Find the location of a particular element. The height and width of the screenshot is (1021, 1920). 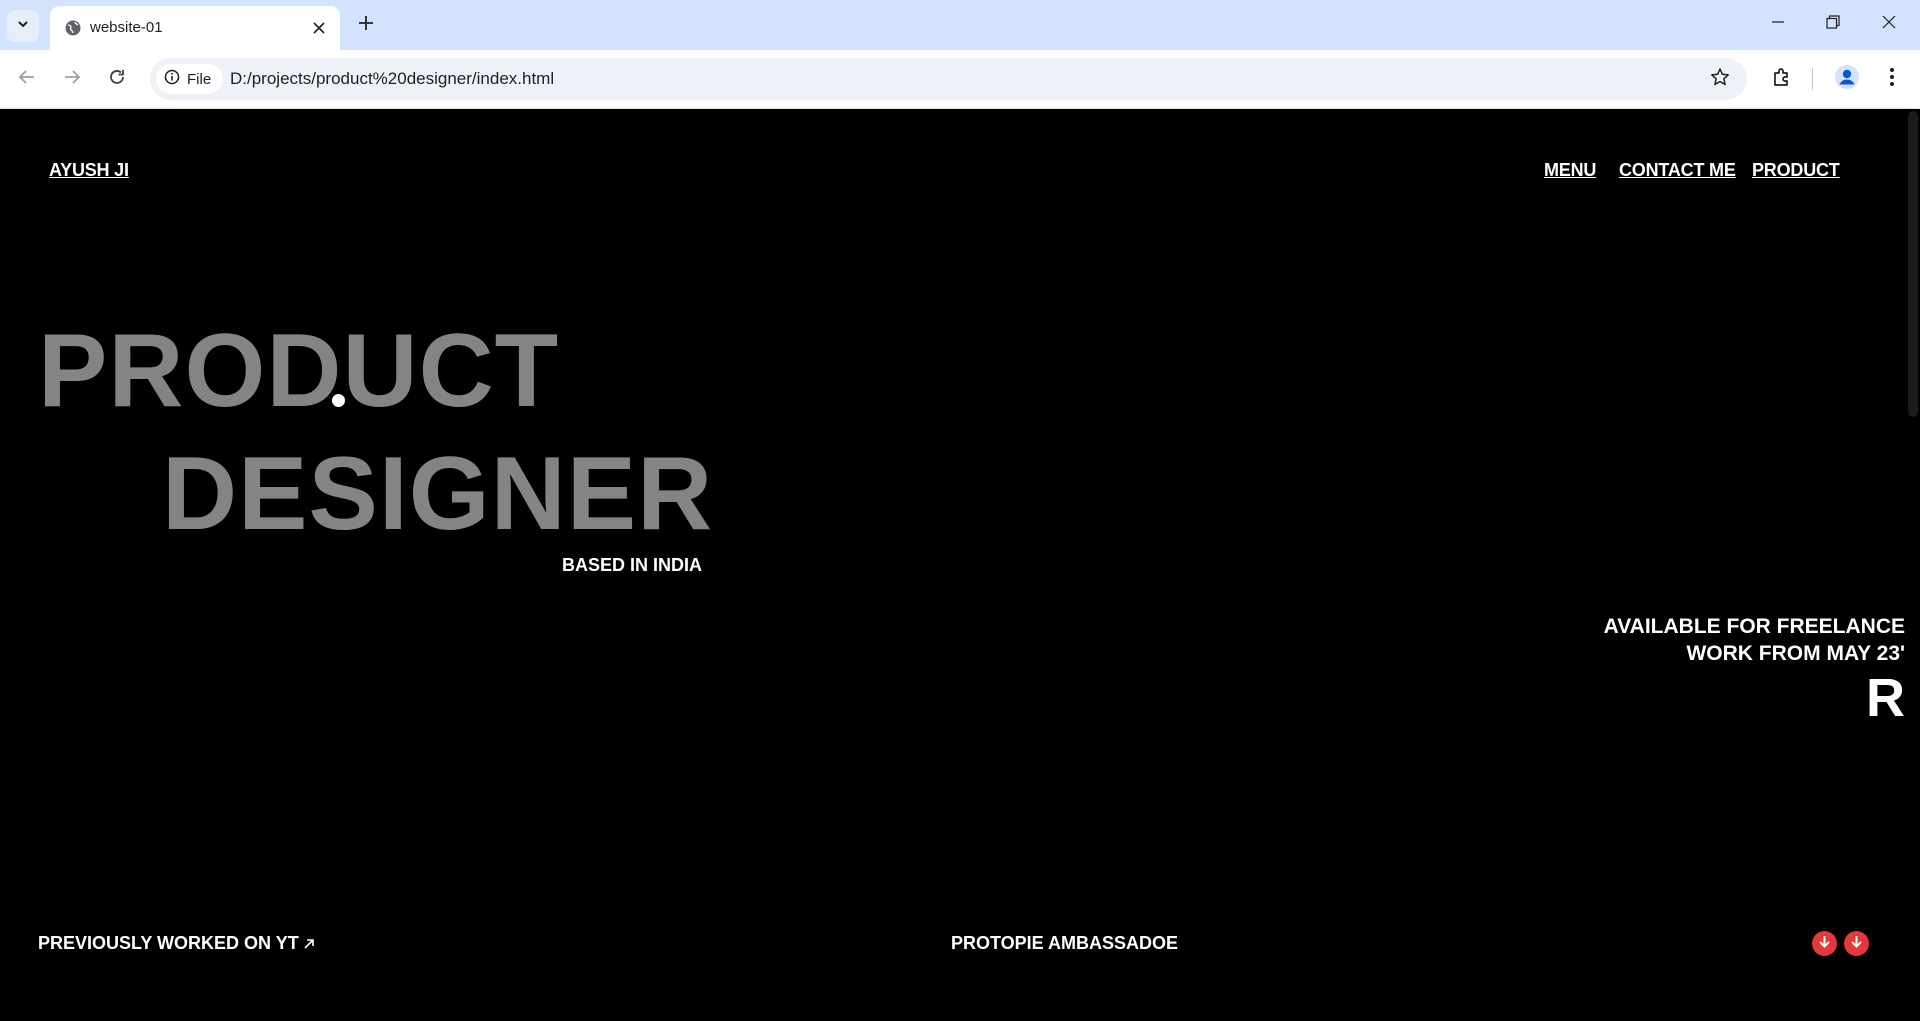

tab-search-chevron-icon is located at coordinates (23, 26).